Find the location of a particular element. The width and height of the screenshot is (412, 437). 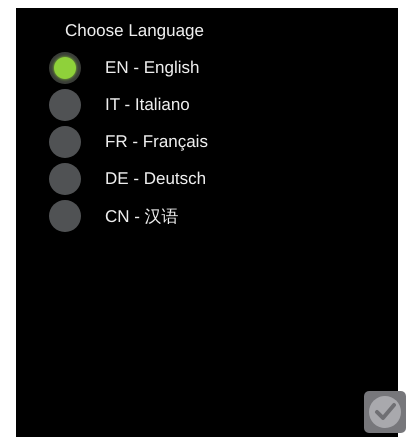

screen-title: Choose Language is located at coordinates (135, 31).